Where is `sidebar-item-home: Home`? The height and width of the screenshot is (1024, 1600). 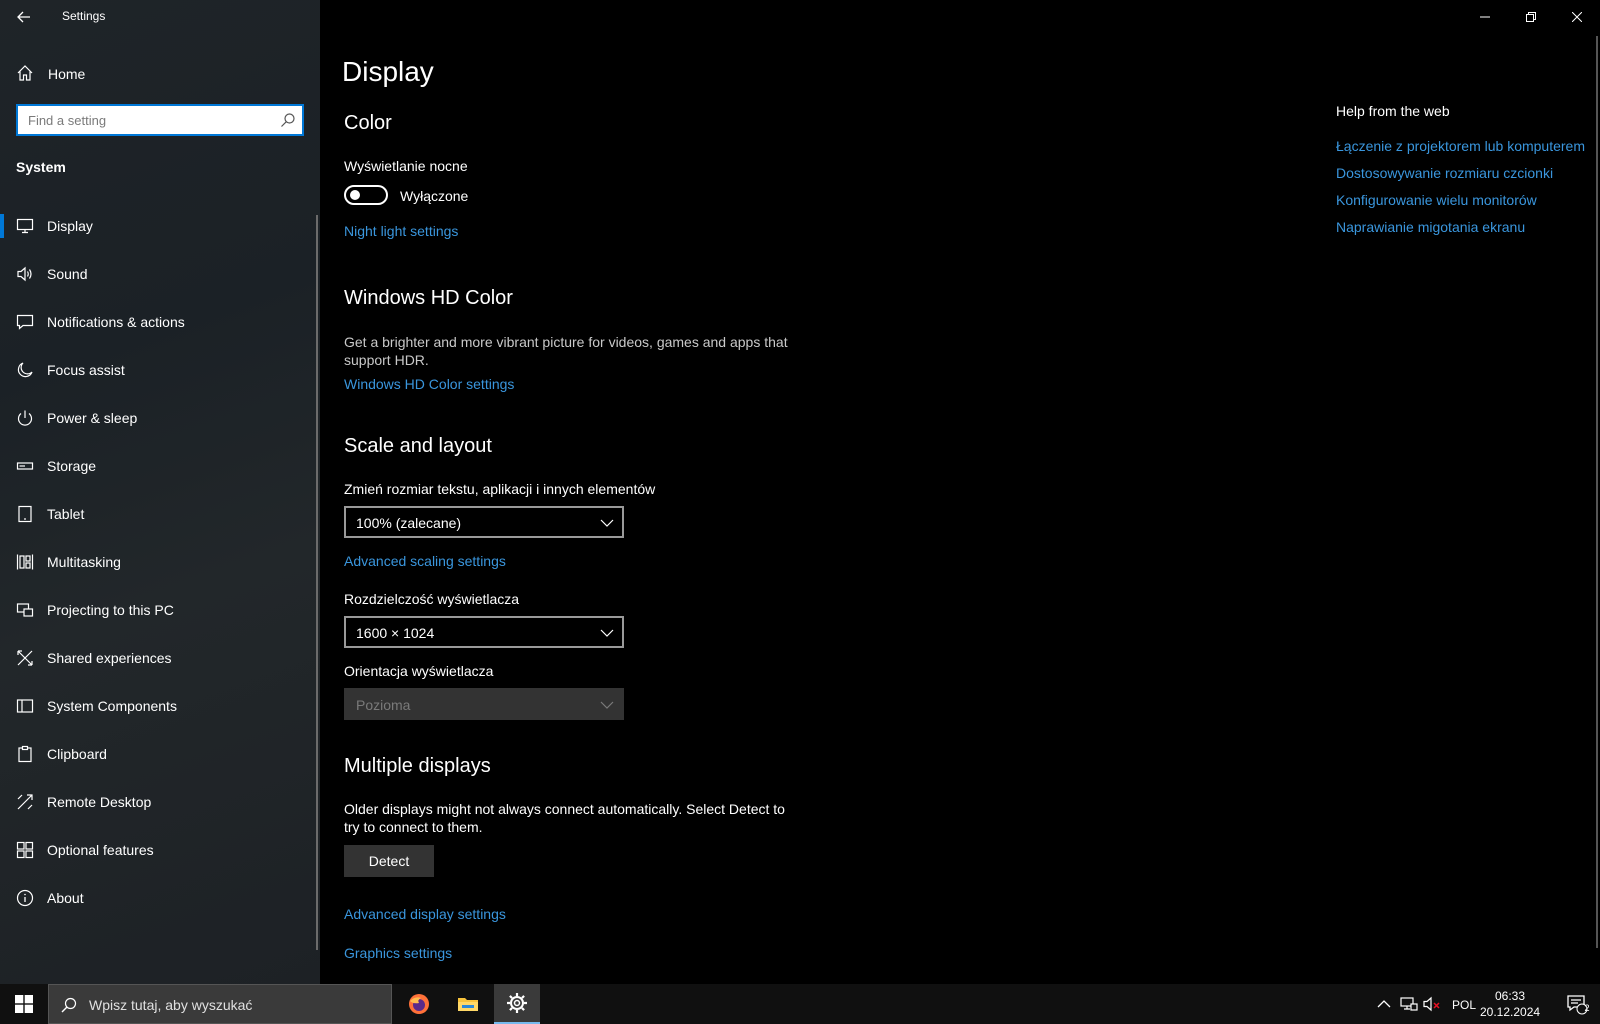
sidebar-item-home: Home is located at coordinates (160, 73).